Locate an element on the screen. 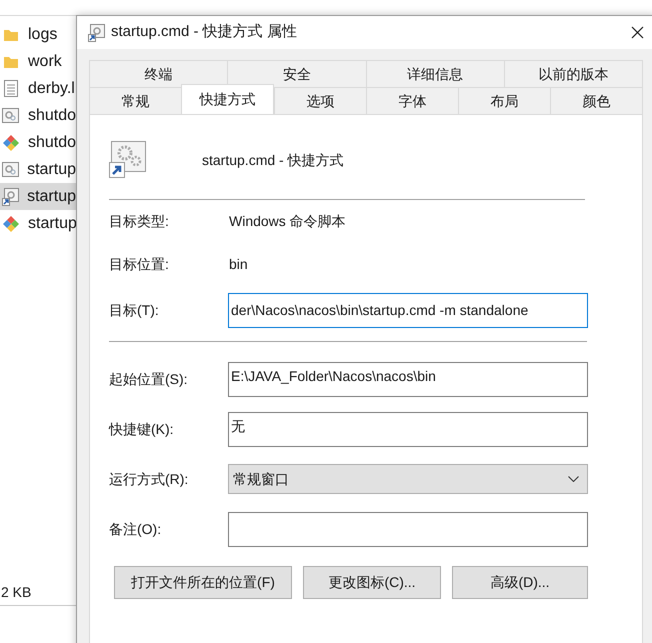 This screenshot has width=652, height=643. tab: 字体 is located at coordinates (412, 100).